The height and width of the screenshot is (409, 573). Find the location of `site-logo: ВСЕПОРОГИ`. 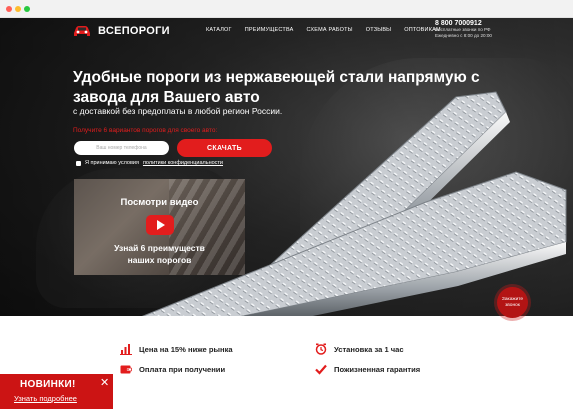

site-logo: ВСЕПОРОГИ is located at coordinates (121, 31).